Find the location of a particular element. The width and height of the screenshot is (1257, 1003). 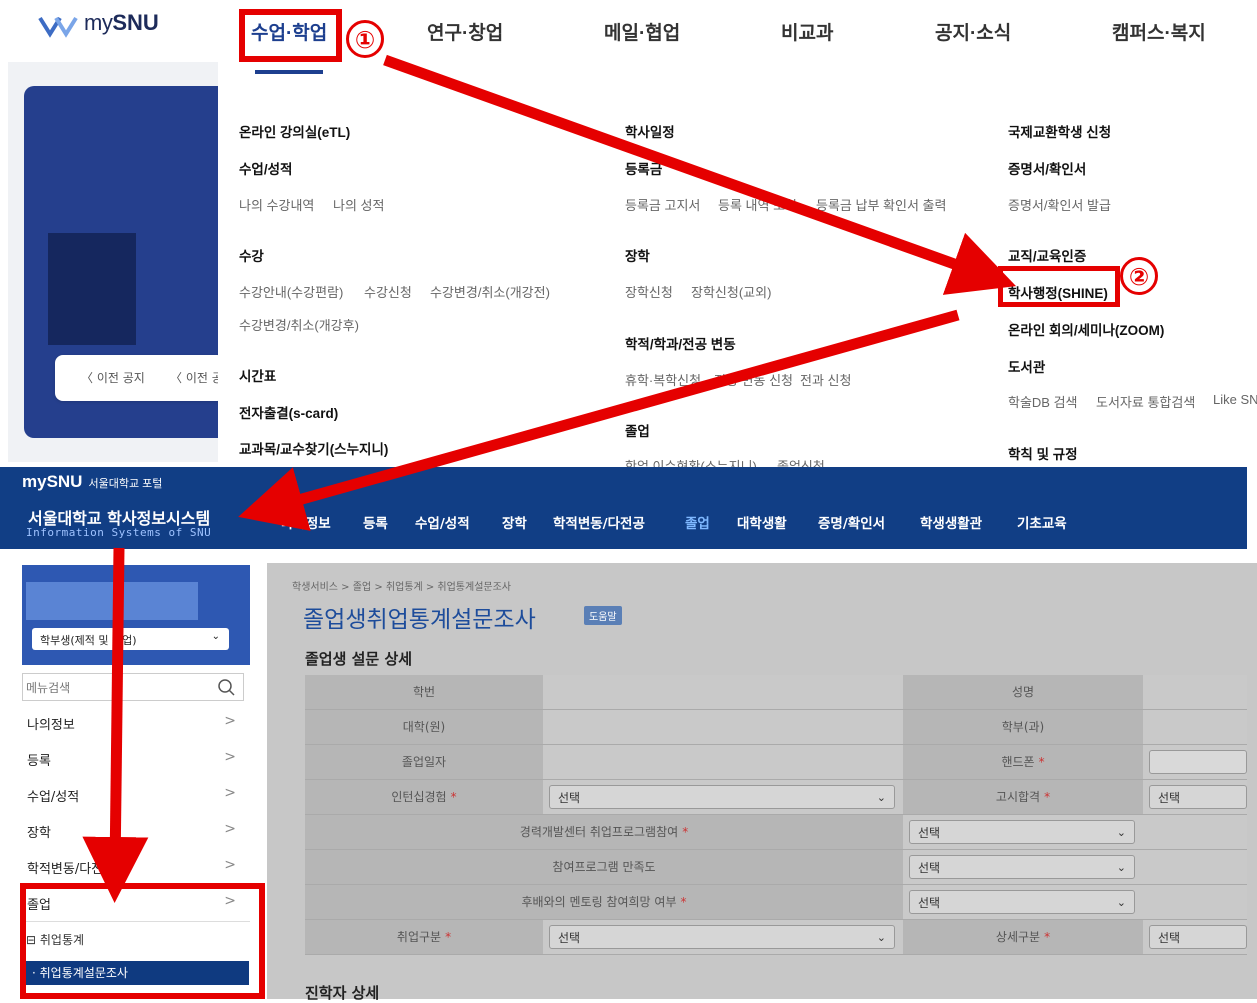

step-2-badge: ② is located at coordinates (1139, 276).